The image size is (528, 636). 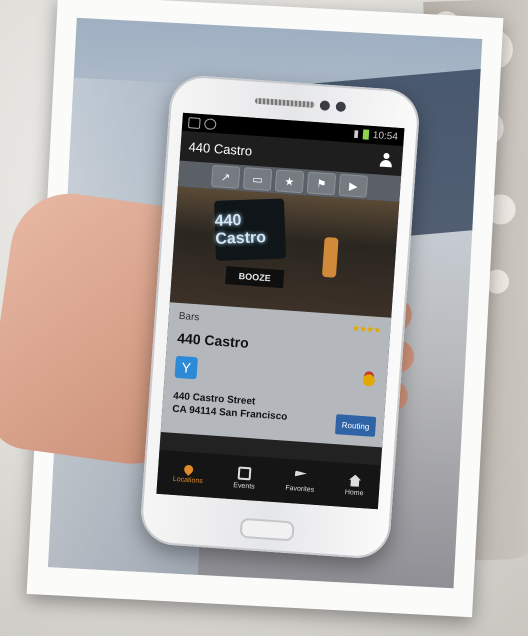 I want to click on person-icon, so click(x=386, y=159).